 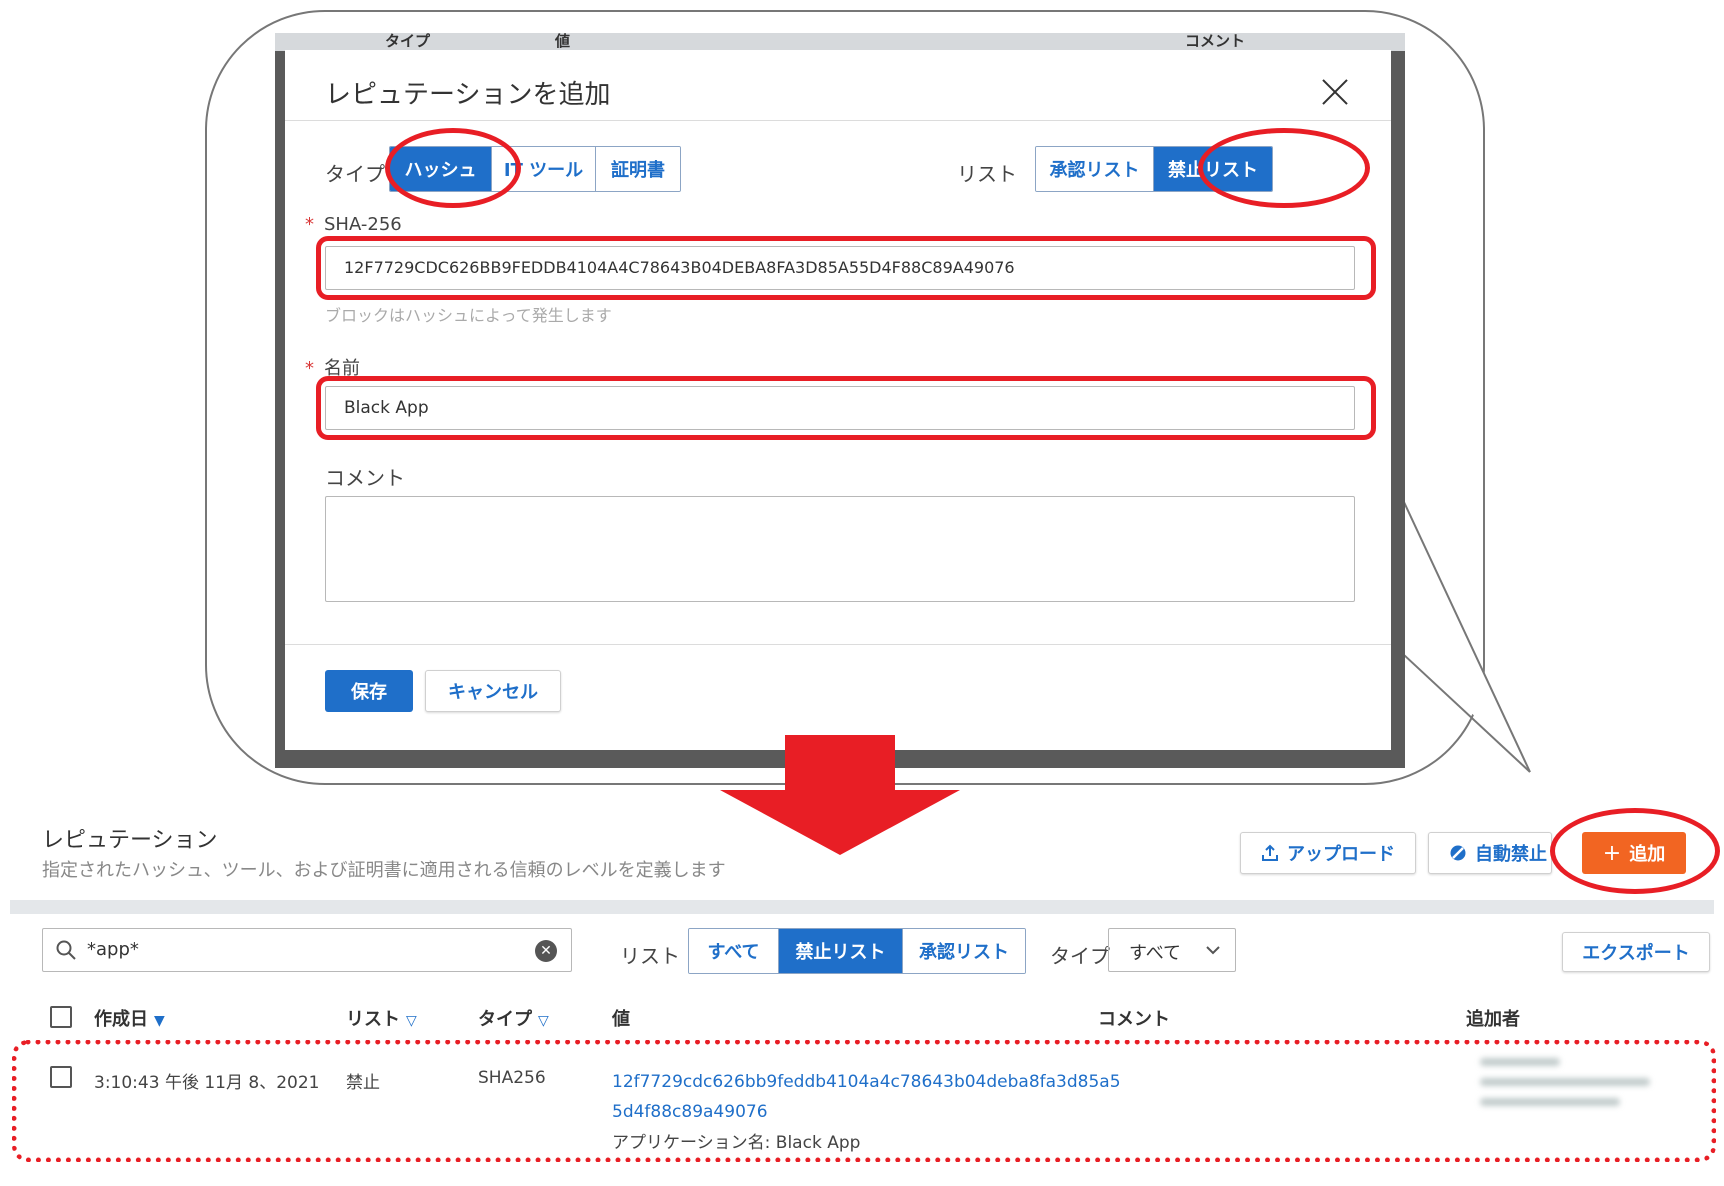 I want to click on select-all-checkbox, so click(x=61, y=1017).